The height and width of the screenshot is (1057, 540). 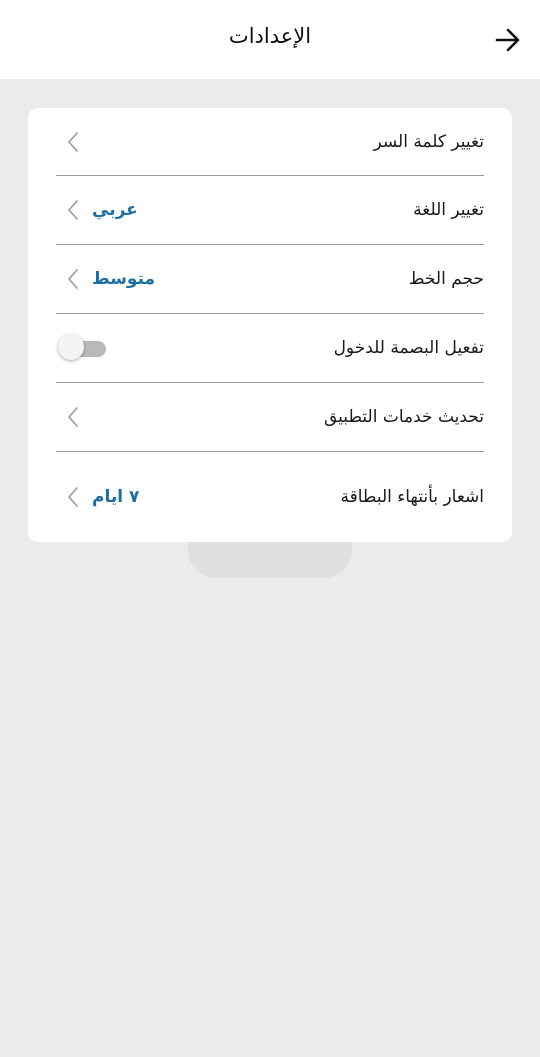 I want to click on toggle-knob, so click(x=71, y=347).